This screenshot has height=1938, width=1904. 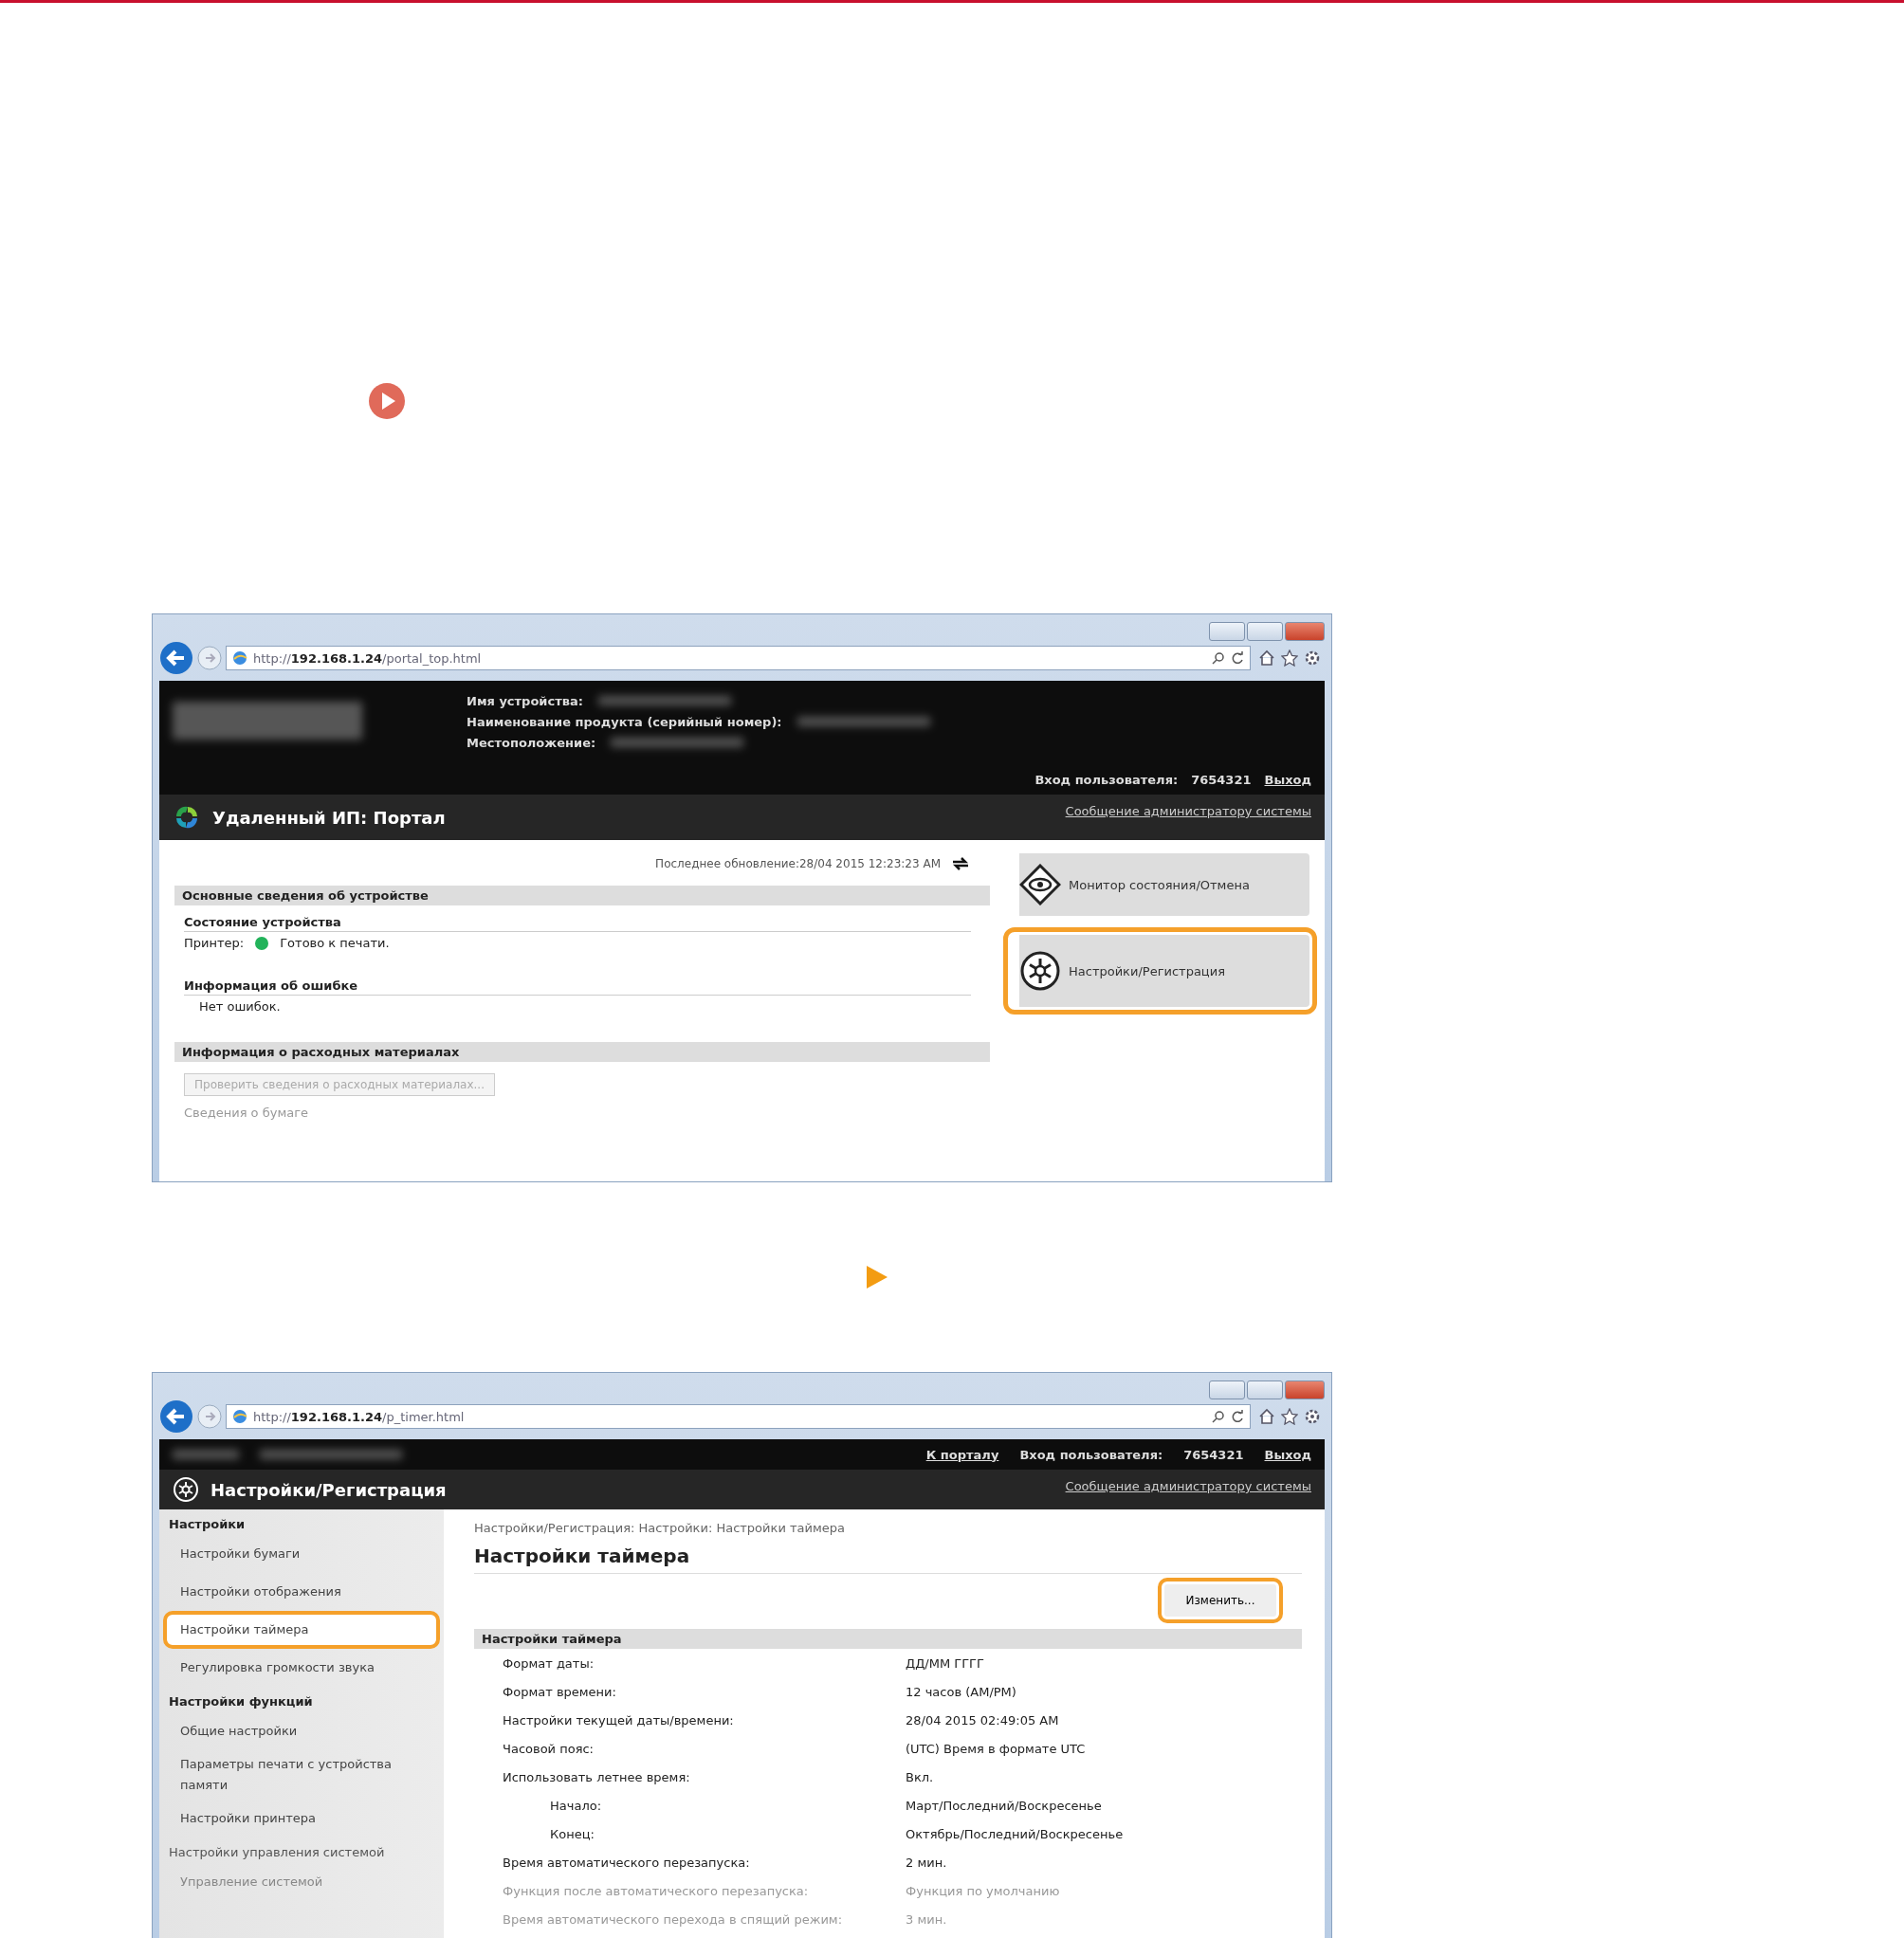 What do you see at coordinates (302, 1668) in the screenshot?
I see `sidebar-item: Регулировка громкости звука` at bounding box center [302, 1668].